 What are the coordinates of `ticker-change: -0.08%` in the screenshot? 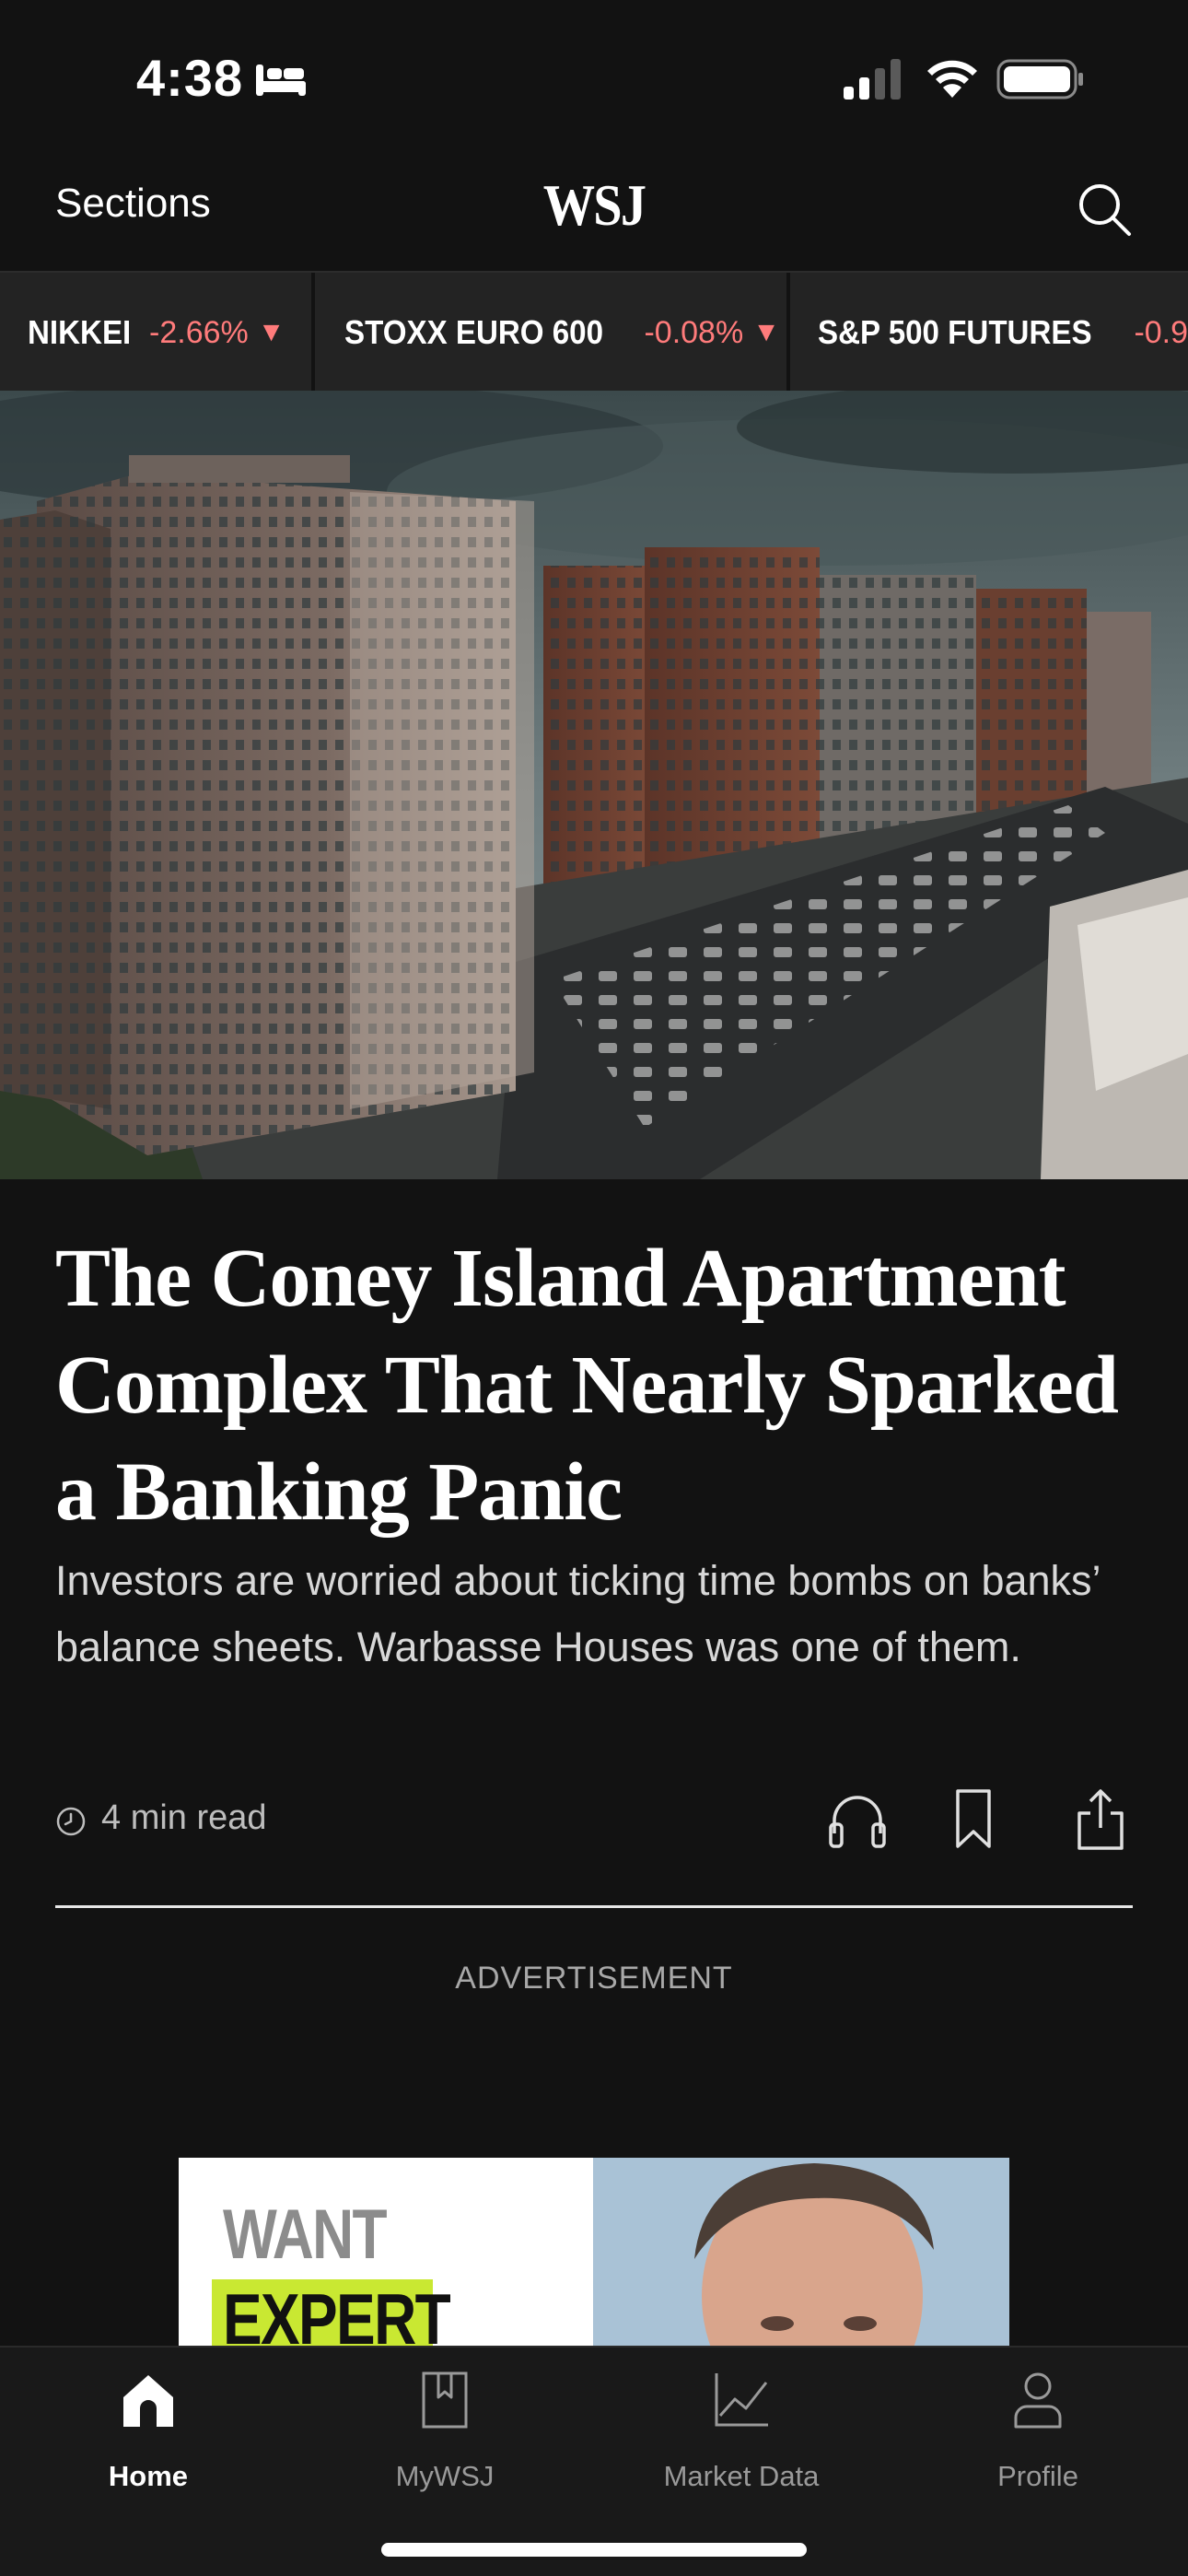 It's located at (694, 332).